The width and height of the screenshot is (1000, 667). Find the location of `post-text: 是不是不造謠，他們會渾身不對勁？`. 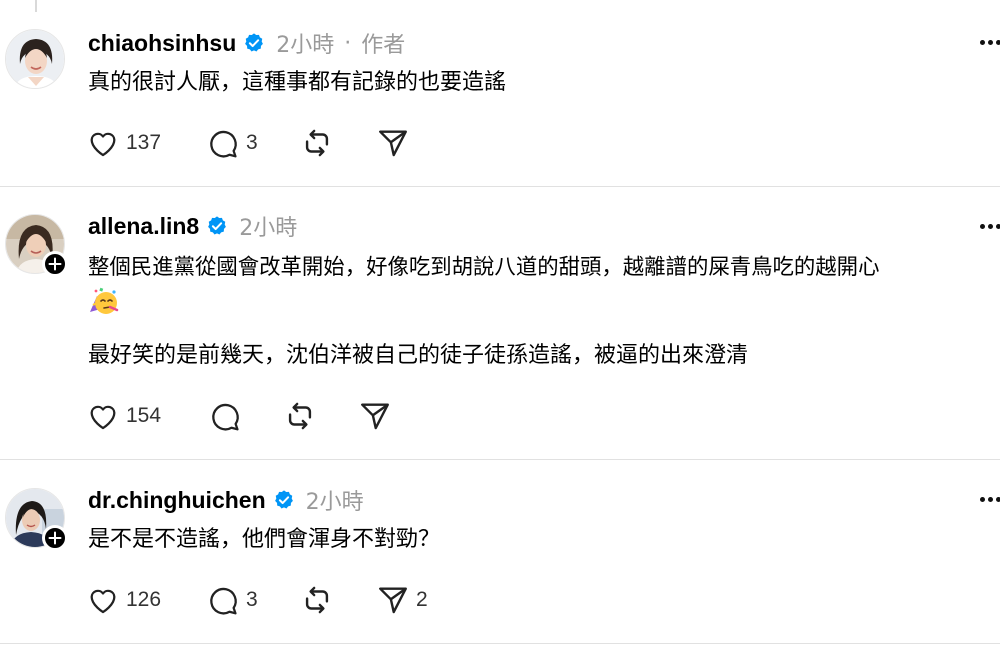

post-text: 是不是不造謠，他們會渾身不對勁？ is located at coordinates (264, 539).